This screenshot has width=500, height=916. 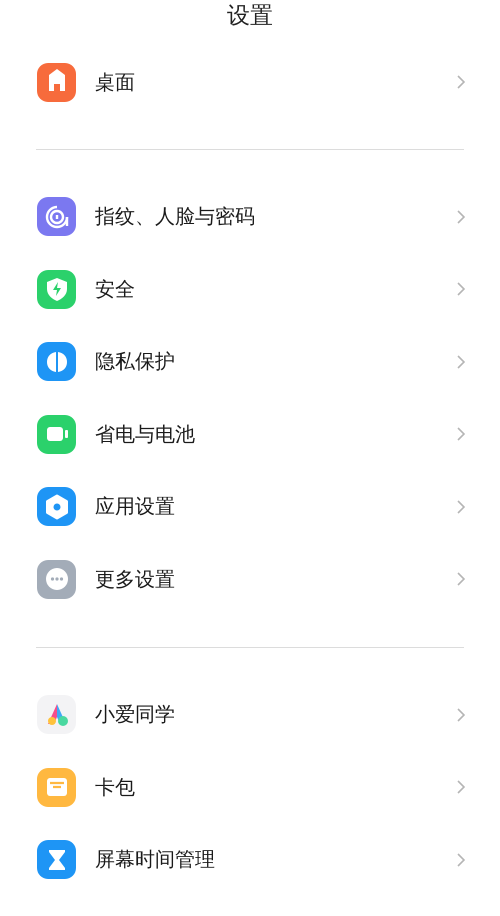 What do you see at coordinates (250, 362) in the screenshot?
I see `settings-row: 隐私保护` at bounding box center [250, 362].